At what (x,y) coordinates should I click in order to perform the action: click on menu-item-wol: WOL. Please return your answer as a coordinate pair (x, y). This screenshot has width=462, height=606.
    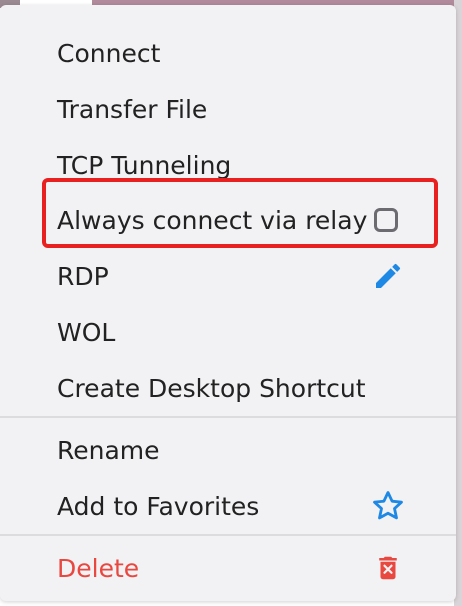
    Looking at the image, I should click on (228, 332).